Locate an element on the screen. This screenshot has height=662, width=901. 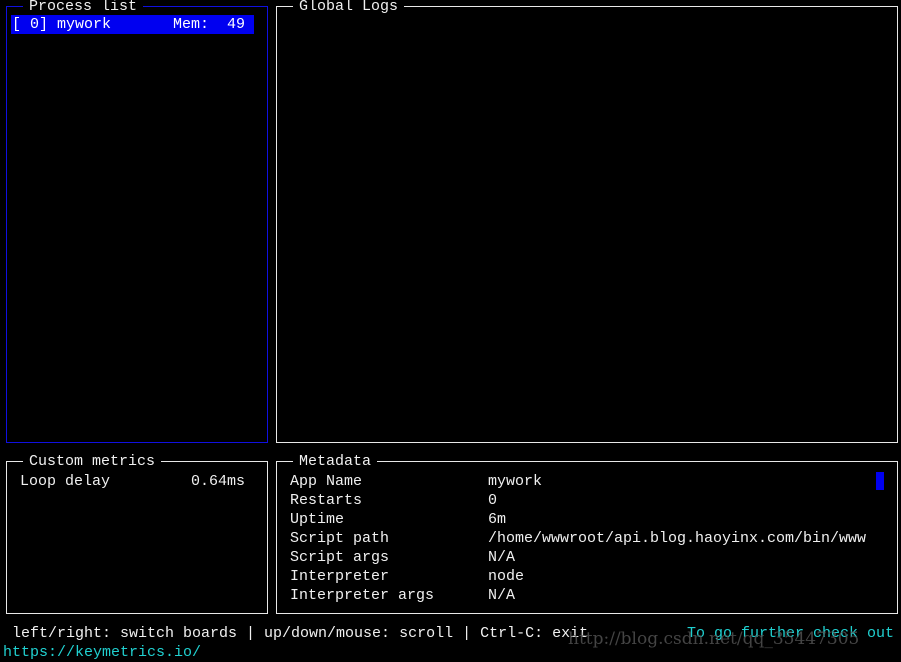
metadata-key: Script path is located at coordinates (340, 538).